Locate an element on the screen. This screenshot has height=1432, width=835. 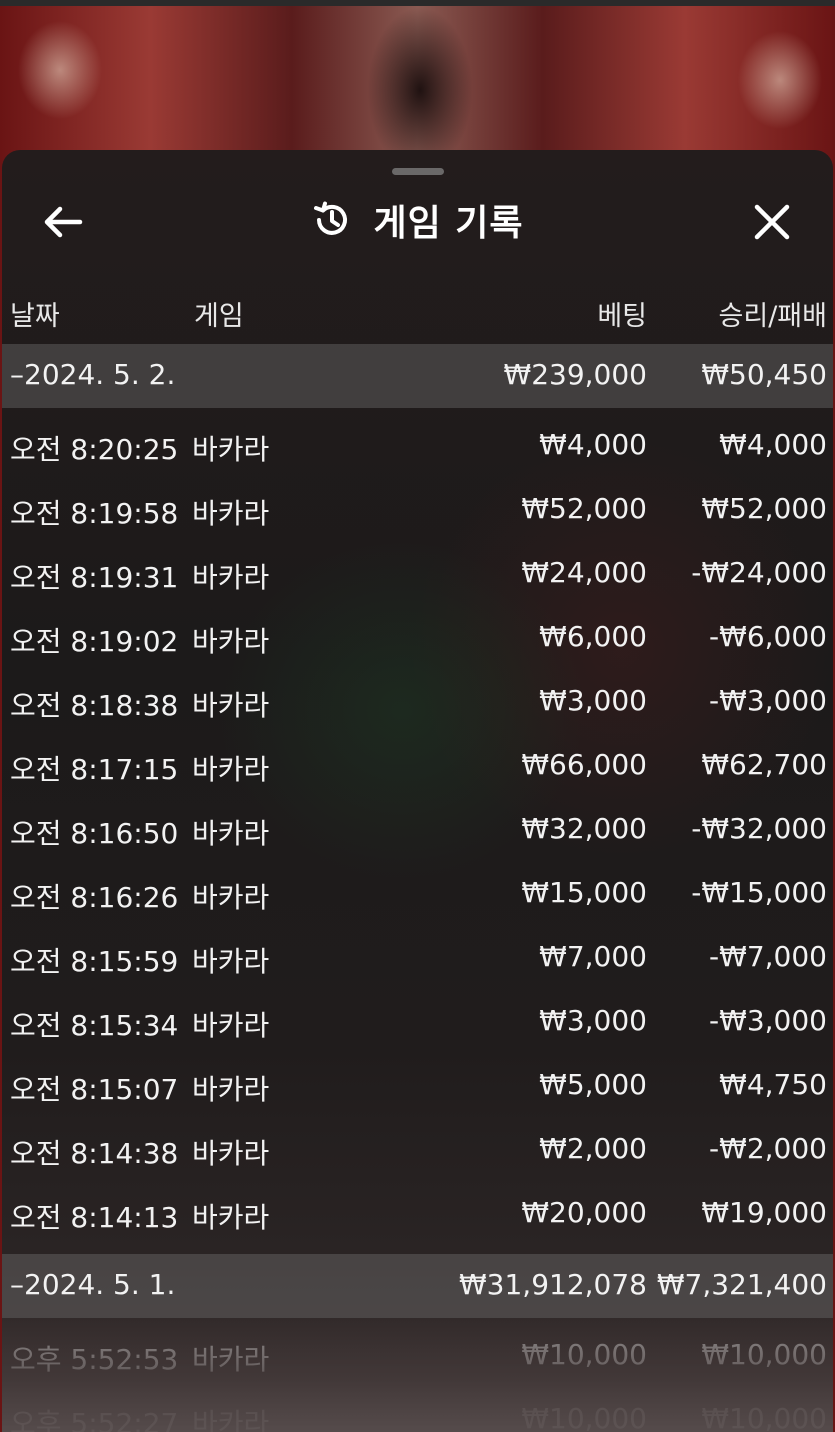
row-time: 오전 8:16:26 is located at coordinates (94, 897).